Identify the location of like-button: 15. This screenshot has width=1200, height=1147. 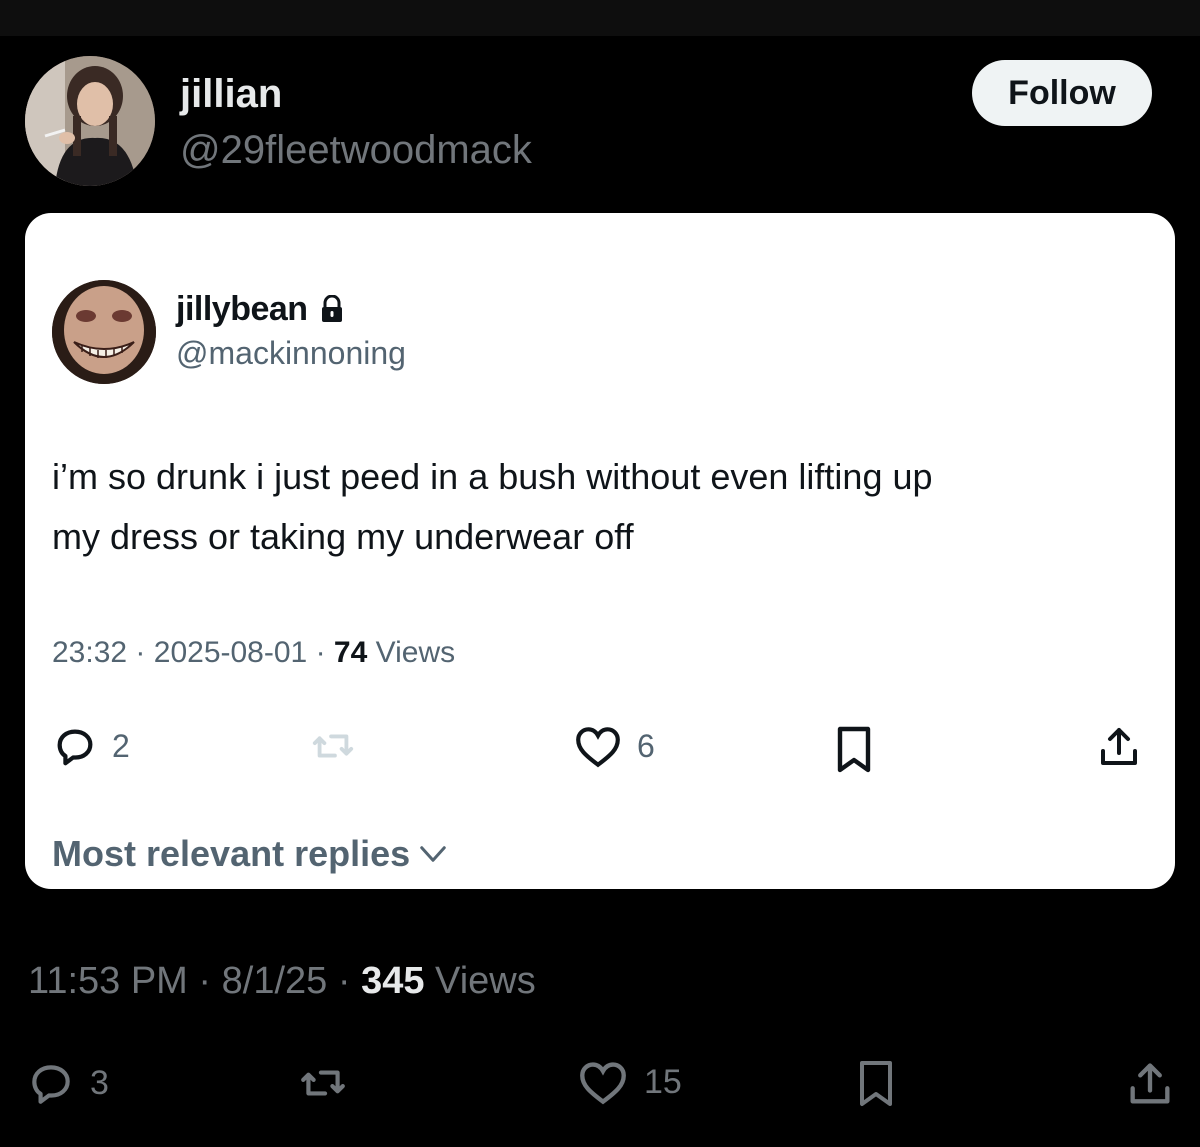
(629, 1082).